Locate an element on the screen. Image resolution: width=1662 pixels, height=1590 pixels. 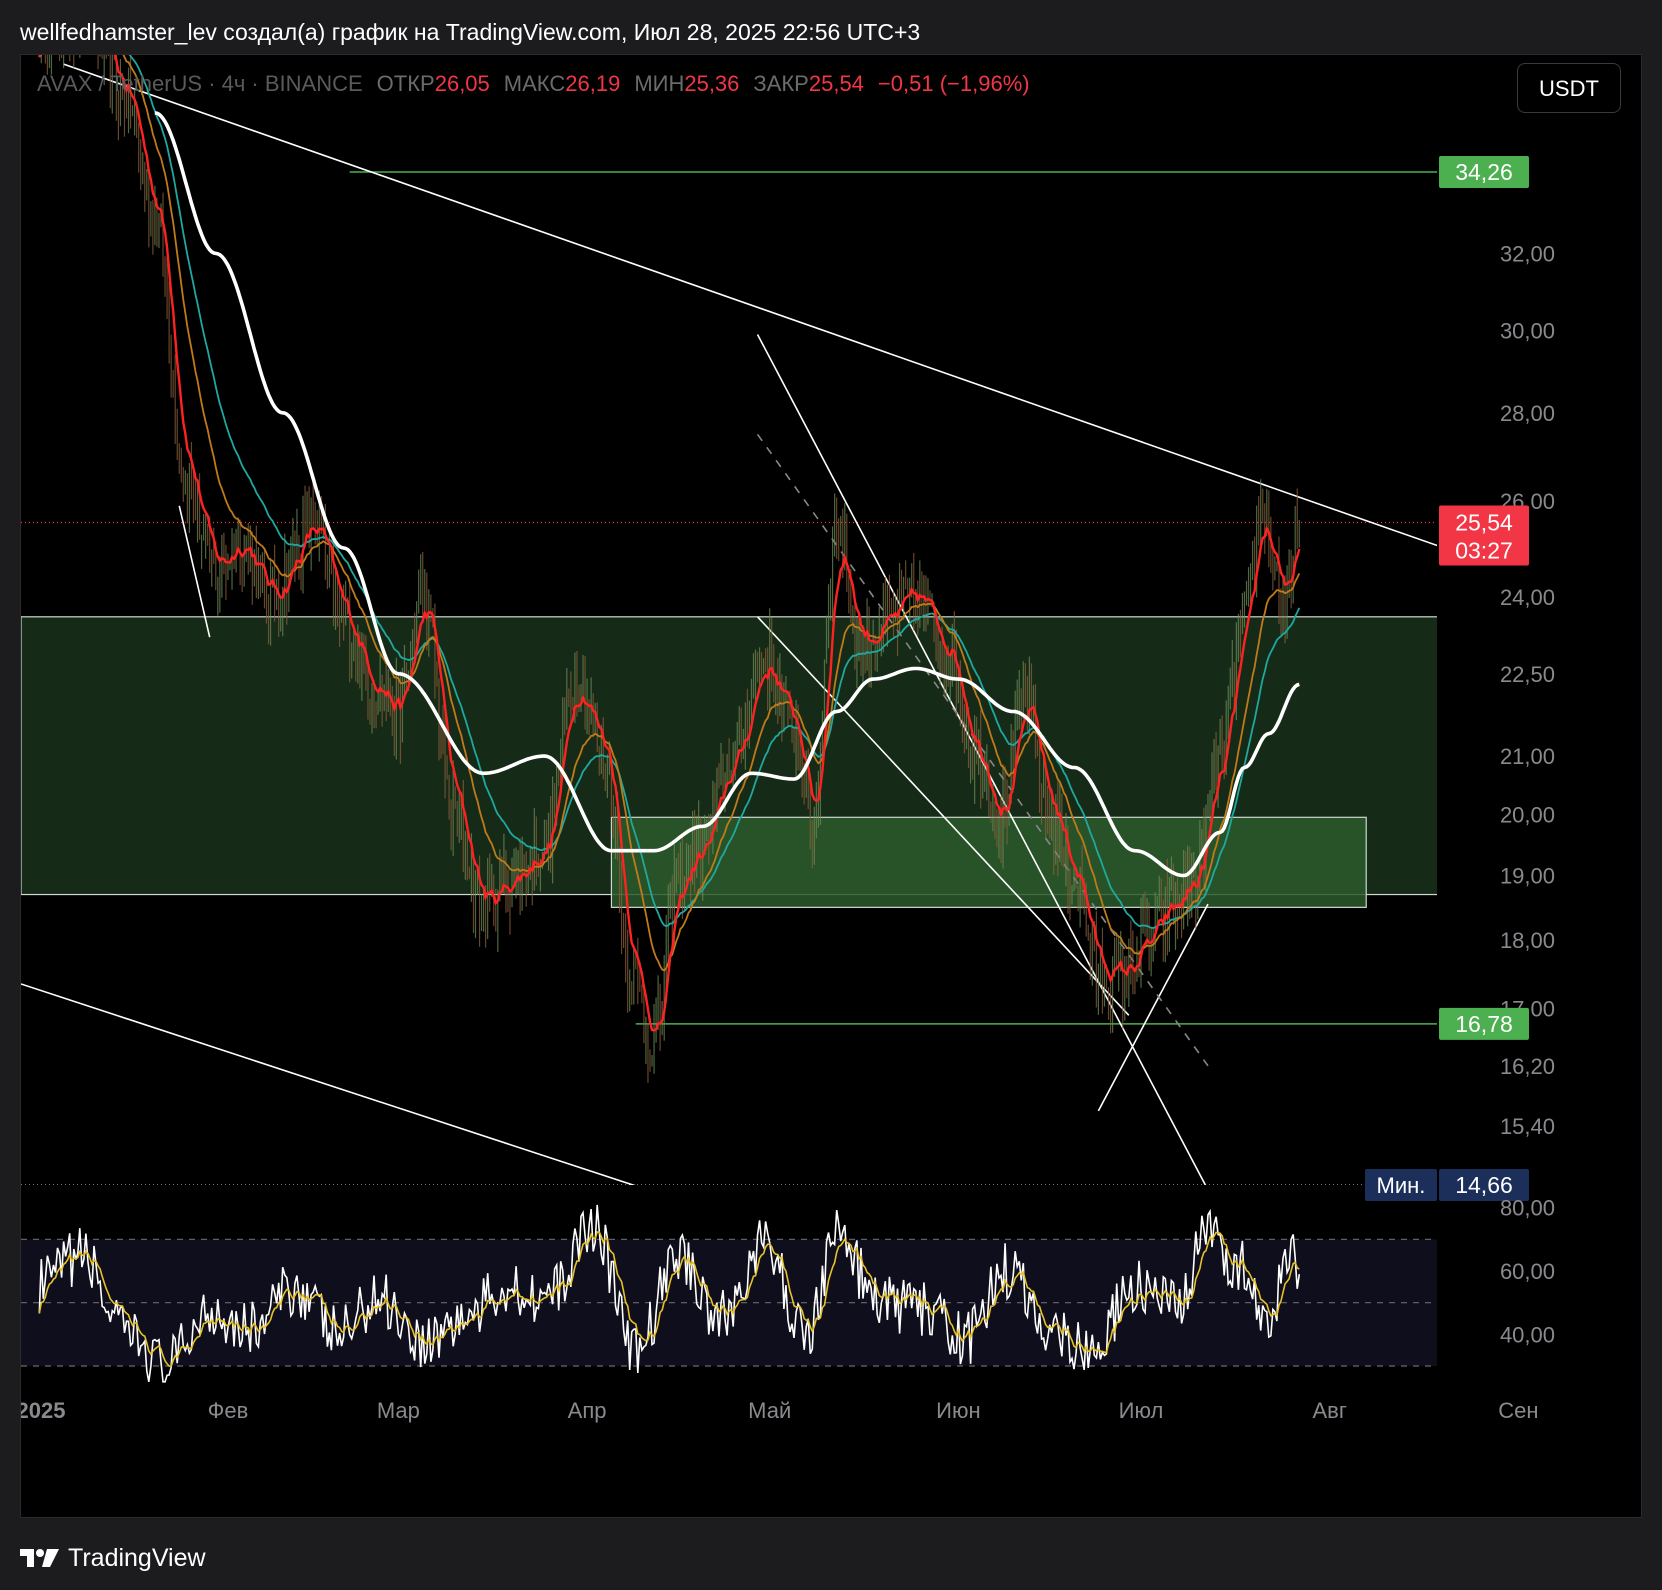
x-tick-label: Июн is located at coordinates (958, 1410).